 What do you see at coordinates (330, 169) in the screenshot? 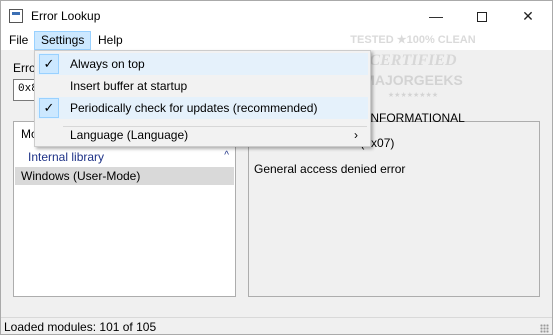
I see `error-message: General access denied error` at bounding box center [330, 169].